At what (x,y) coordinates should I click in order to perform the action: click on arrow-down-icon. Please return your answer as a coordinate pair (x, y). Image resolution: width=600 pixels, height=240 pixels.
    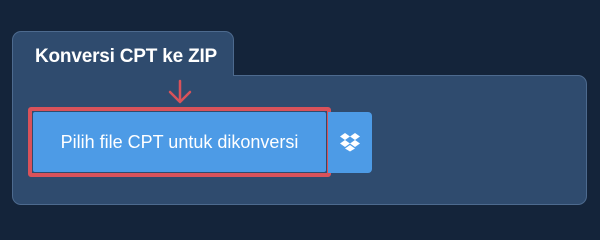
    Looking at the image, I should click on (180, 91).